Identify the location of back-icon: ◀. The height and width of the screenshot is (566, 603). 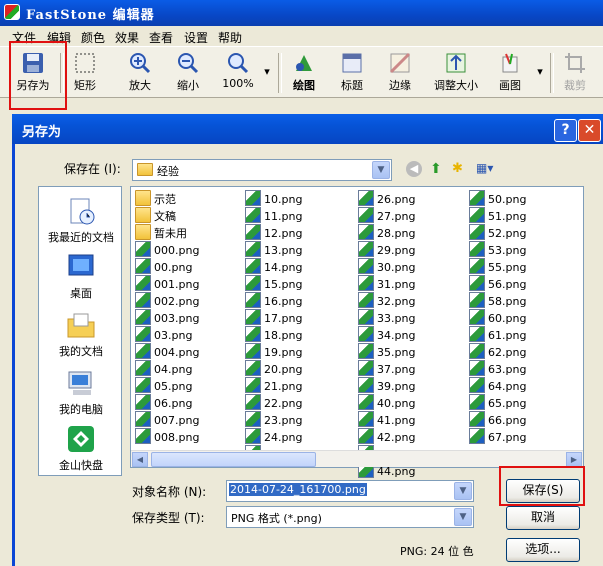
(414, 169).